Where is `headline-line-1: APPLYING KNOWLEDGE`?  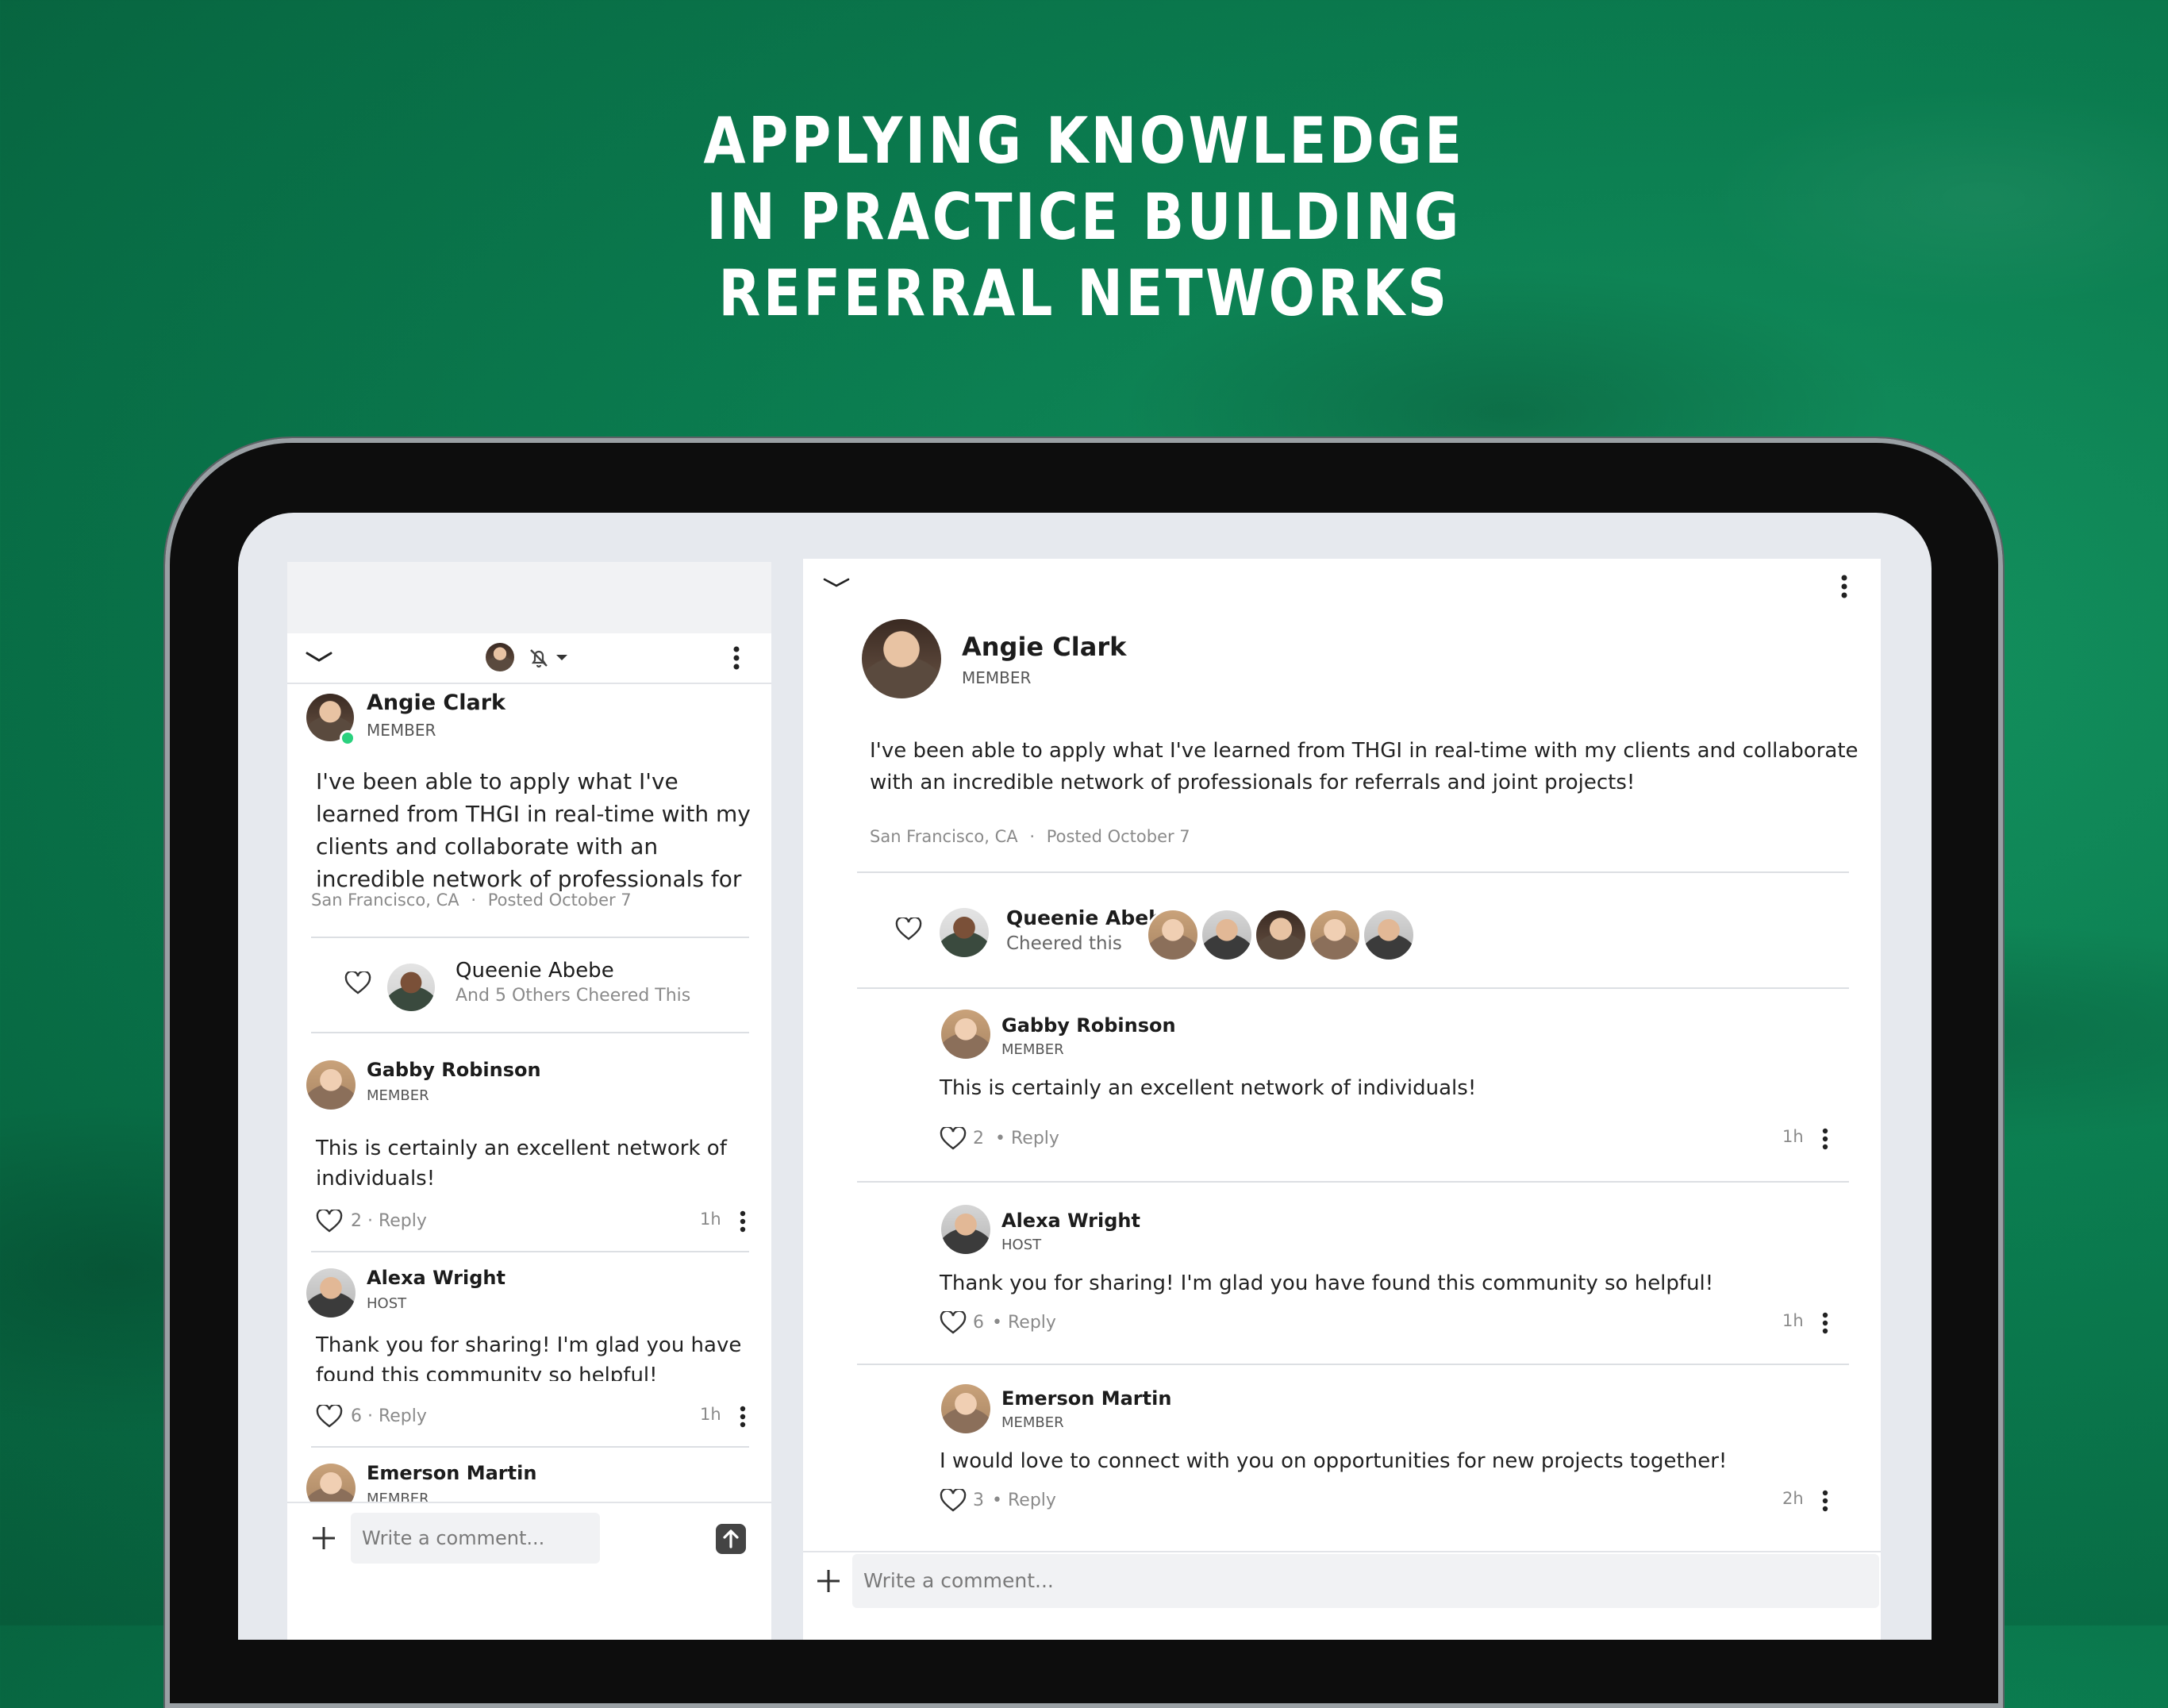 headline-line-1: APPLYING KNOWLEDGE is located at coordinates (1084, 141).